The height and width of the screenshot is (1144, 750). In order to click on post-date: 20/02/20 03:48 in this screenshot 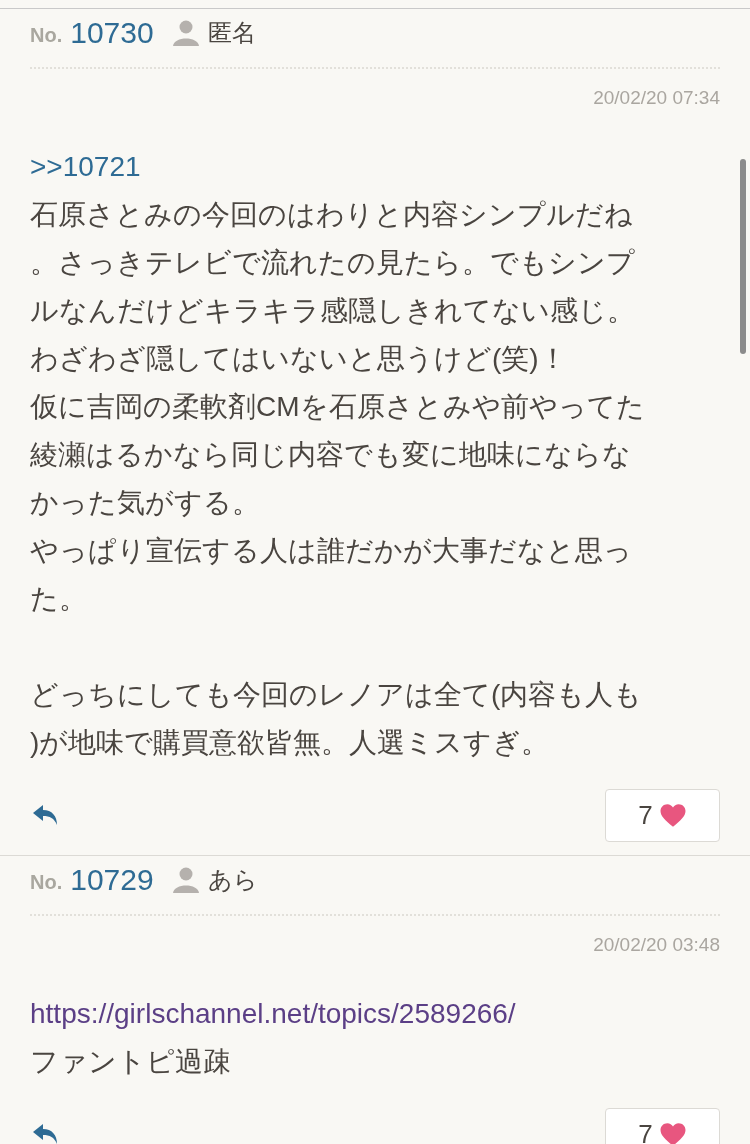, I will do `click(656, 945)`.